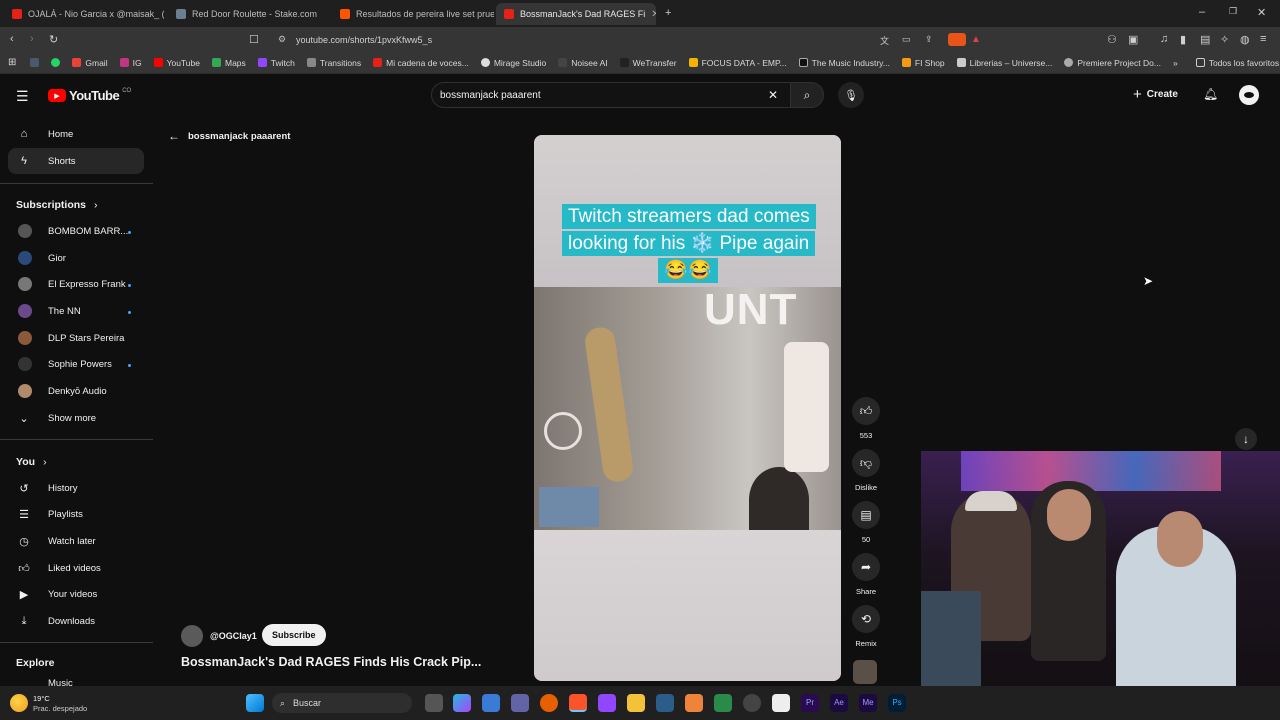 Image resolution: width=1280 pixels, height=720 pixels. What do you see at coordinates (1133, 39) in the screenshot?
I see `media-icon: ▣` at bounding box center [1133, 39].